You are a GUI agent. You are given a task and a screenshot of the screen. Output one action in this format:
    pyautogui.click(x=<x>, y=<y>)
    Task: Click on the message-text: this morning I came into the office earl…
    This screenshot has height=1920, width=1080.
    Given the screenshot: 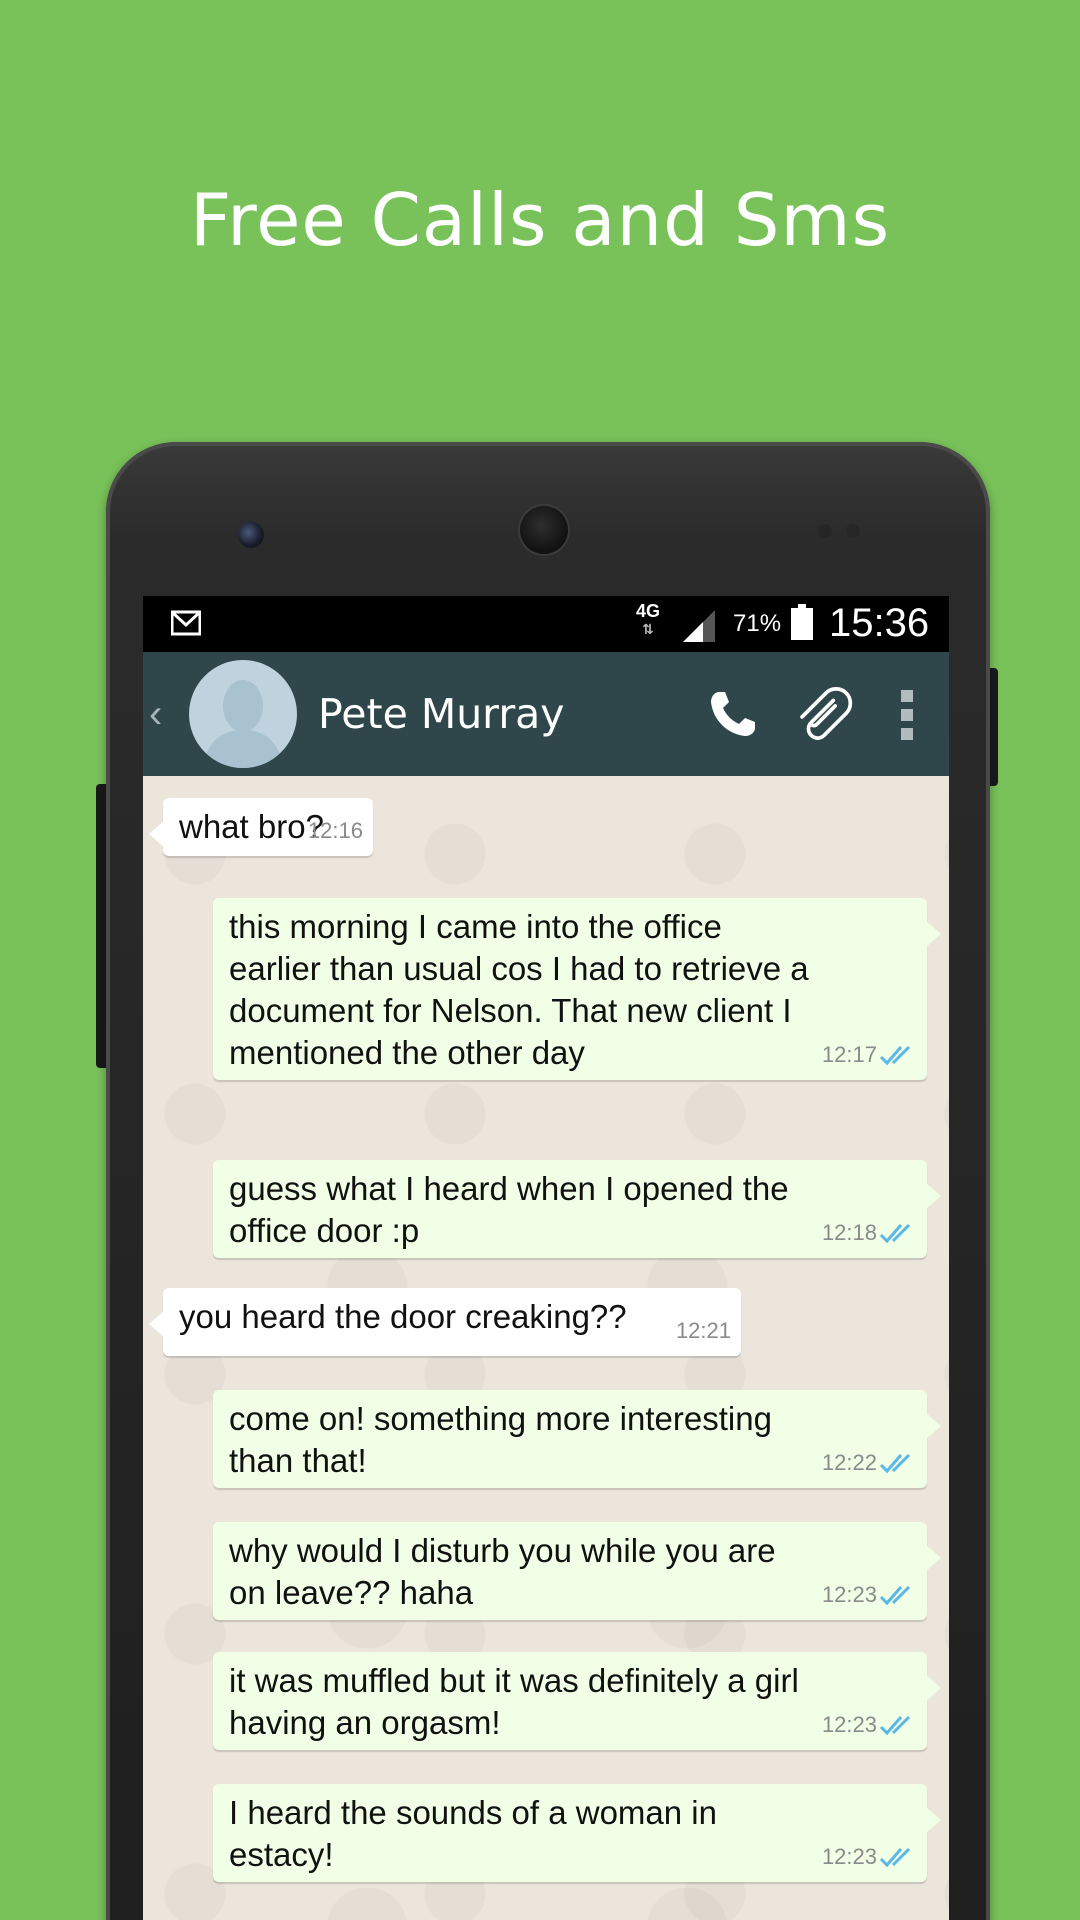 What is the action you would take?
    pyautogui.click(x=519, y=989)
    